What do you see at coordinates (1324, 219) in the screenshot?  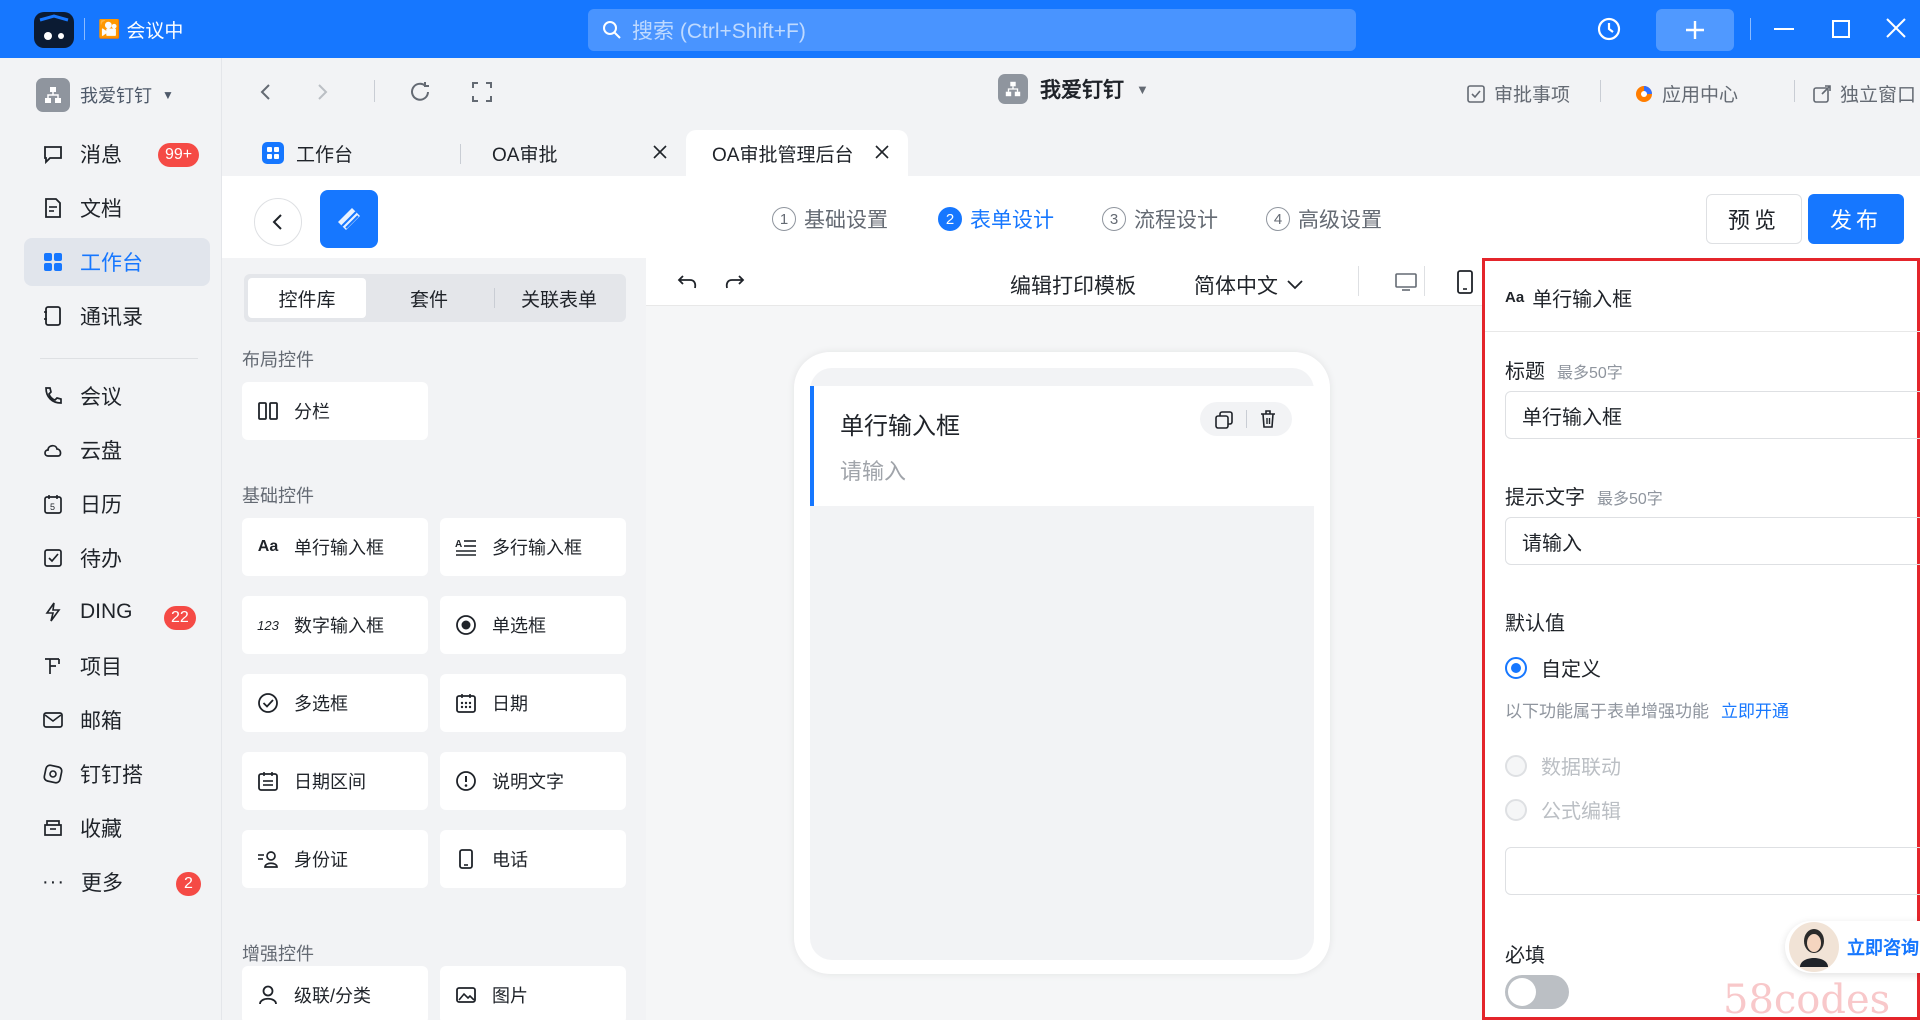 I see `step-advanced-settings: 4 高级设置` at bounding box center [1324, 219].